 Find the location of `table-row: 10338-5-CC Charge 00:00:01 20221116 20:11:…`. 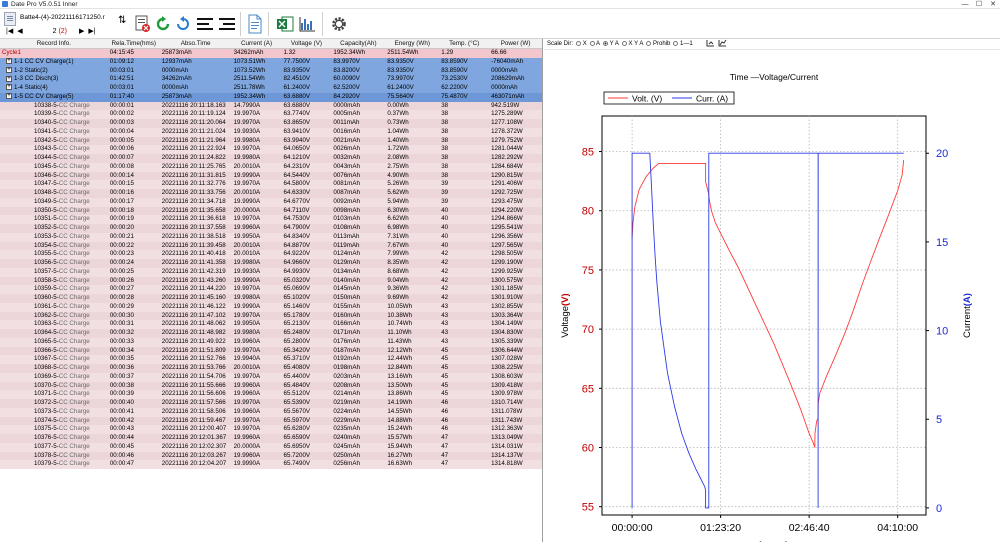

table-row: 10338-5-CC Charge 00:00:01 20221116 20:11:… is located at coordinates (271, 106).